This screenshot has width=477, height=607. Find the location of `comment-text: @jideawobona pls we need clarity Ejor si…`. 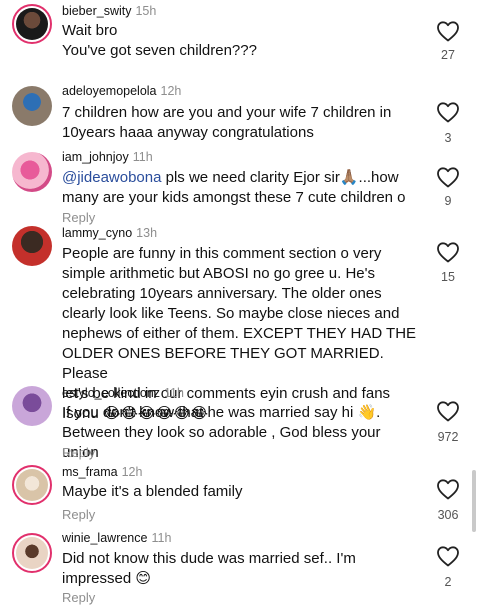

comment-text: @jideawobona pls we need clarity Ejor si… is located at coordinates (234, 187).